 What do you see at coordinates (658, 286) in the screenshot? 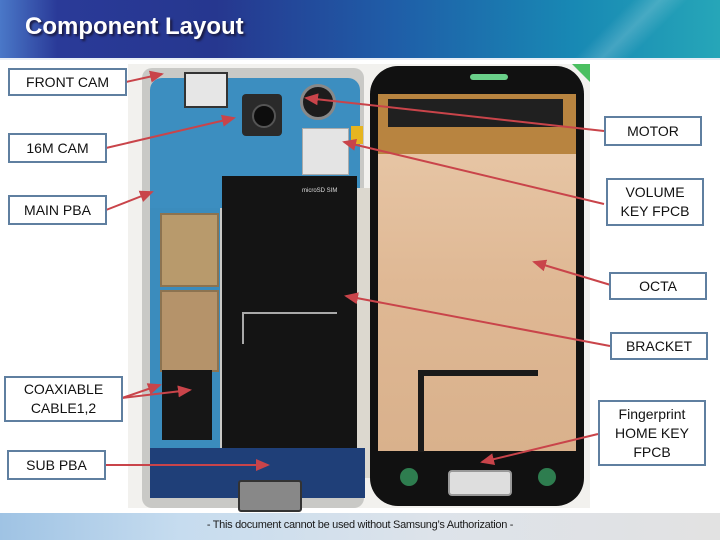
I see `label-octa: OCTA` at bounding box center [658, 286].